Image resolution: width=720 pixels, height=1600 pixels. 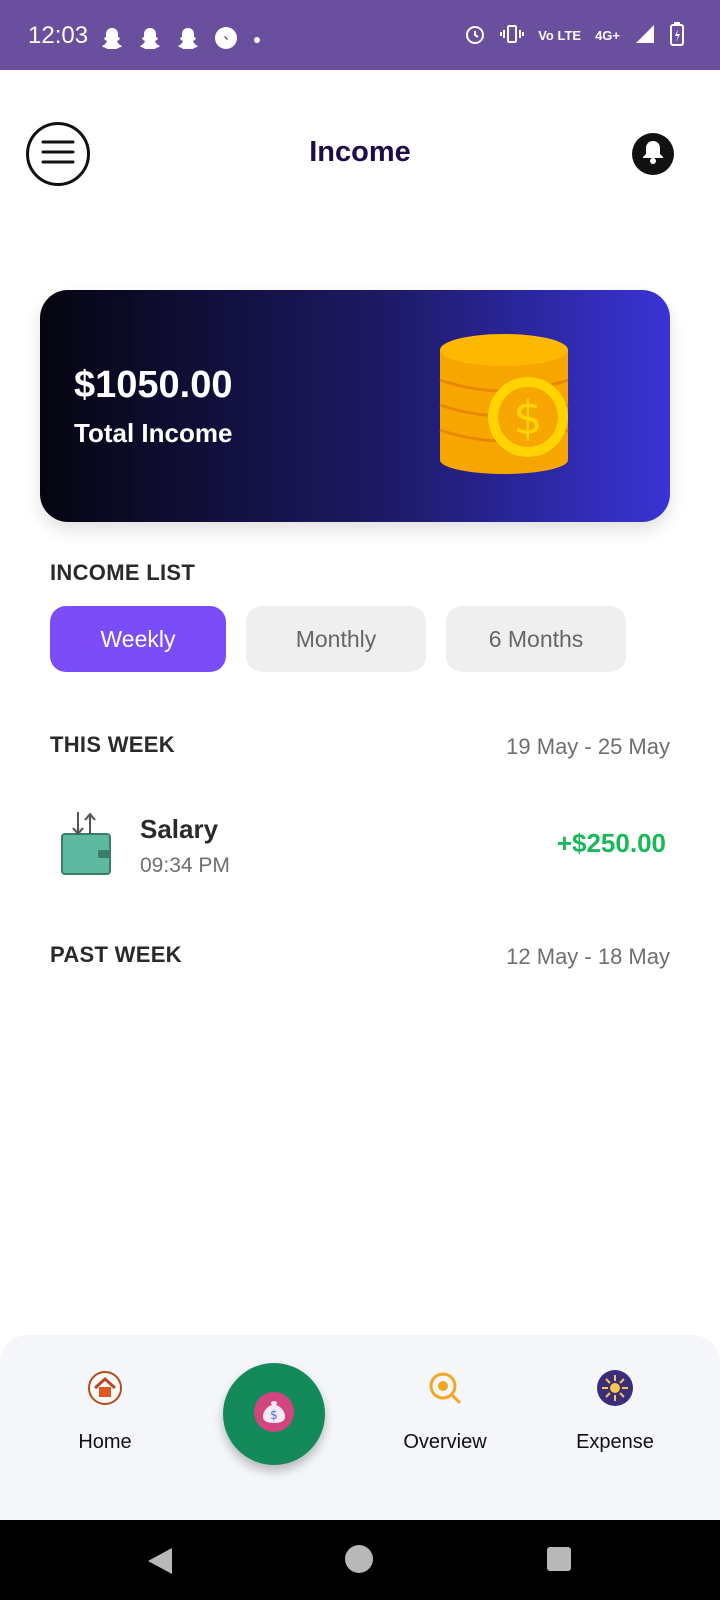 What do you see at coordinates (512, 35) in the screenshot?
I see `vibrate-icon` at bounding box center [512, 35].